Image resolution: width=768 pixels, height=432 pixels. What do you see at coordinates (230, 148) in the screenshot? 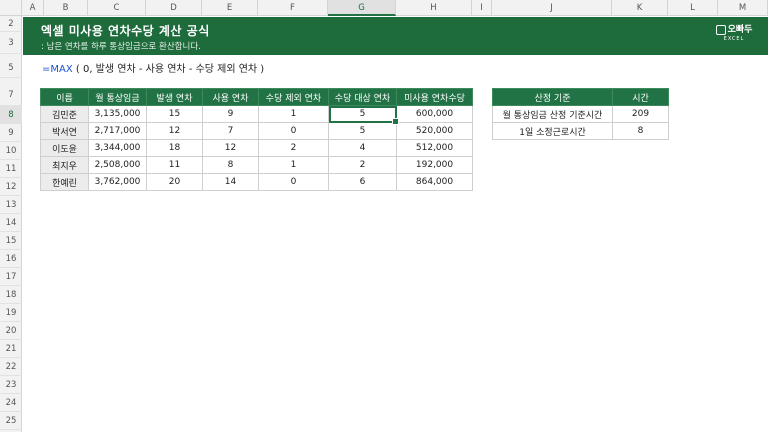
I see `cell-used-leave: 12` at bounding box center [230, 148].